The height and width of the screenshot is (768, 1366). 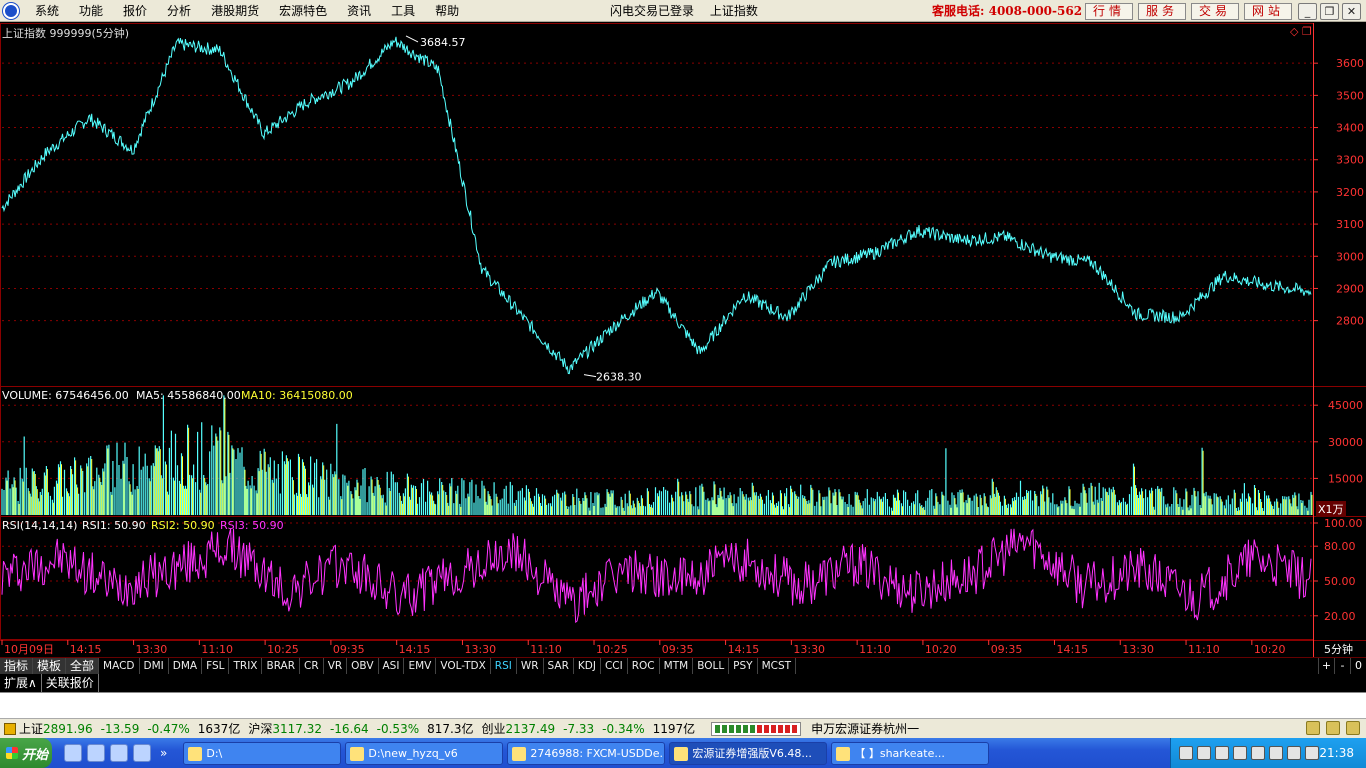 I want to click on indicator-zoom: + -0, so click(x=1342, y=666).